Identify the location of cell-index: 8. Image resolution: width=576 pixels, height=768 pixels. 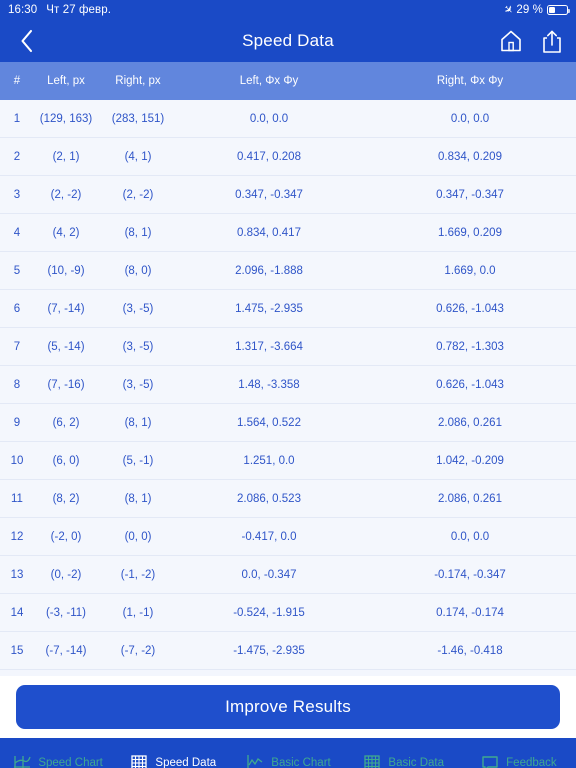
(17, 384).